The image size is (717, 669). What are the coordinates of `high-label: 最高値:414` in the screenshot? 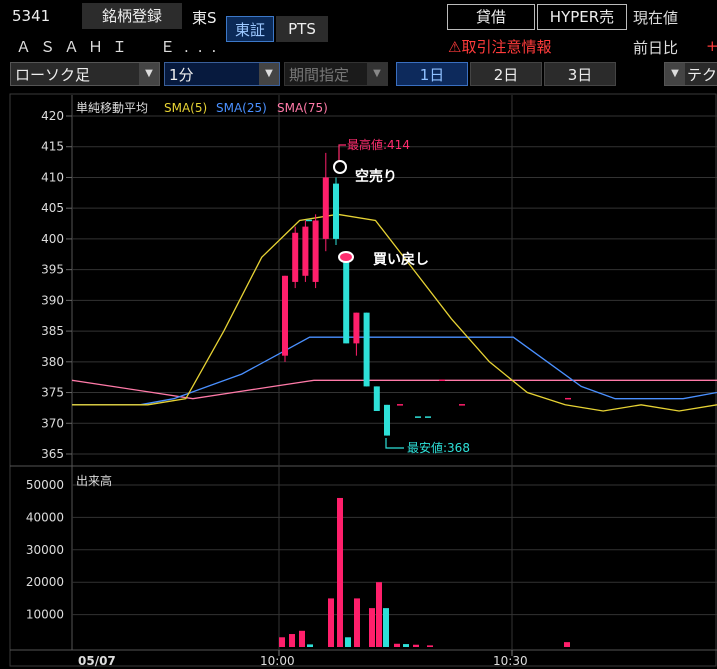 It's located at (378, 144).